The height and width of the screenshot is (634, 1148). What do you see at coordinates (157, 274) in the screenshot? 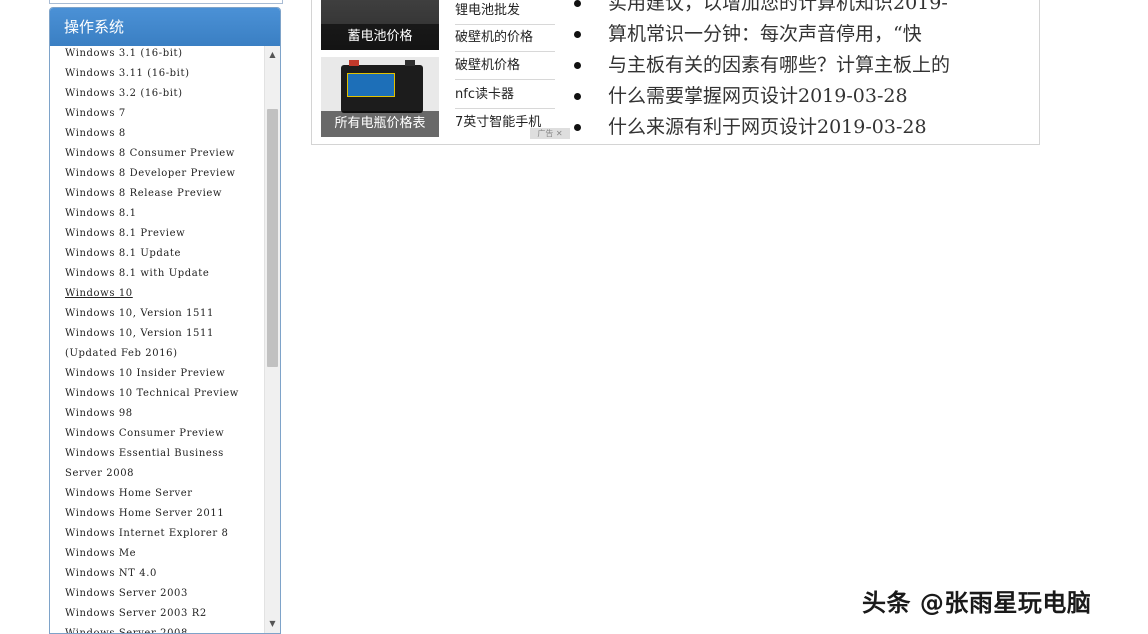
I see `os-list-item: Windows 8.1 with Update` at bounding box center [157, 274].